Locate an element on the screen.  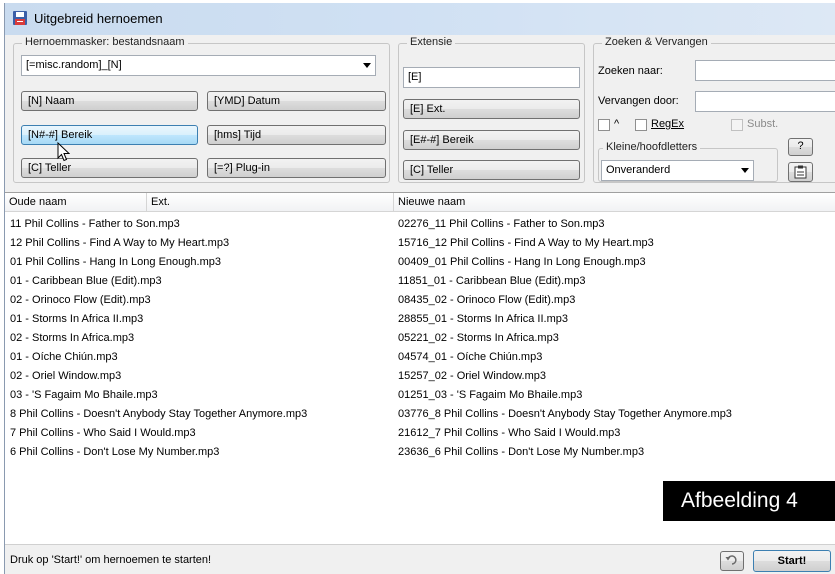
list-item: 05221_02 - Storms In Africa.mp3 is located at coordinates (565, 338).